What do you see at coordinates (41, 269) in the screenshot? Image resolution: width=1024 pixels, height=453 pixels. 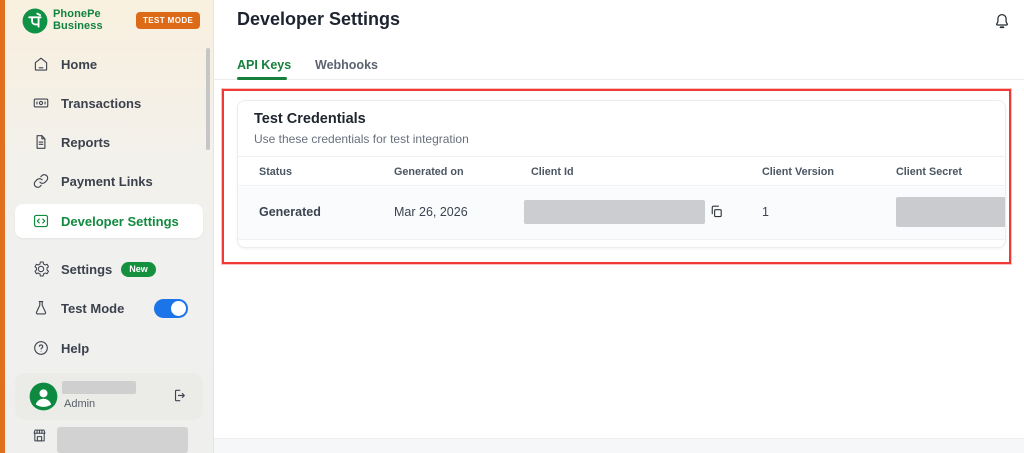 I see `gear-icon` at bounding box center [41, 269].